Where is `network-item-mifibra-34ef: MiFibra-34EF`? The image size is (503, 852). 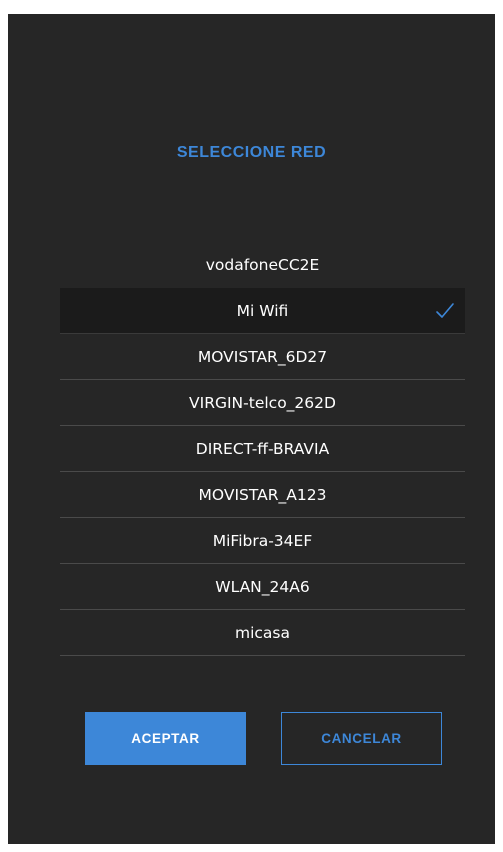
network-item-mifibra-34ef: MiFibra-34EF is located at coordinates (262, 541).